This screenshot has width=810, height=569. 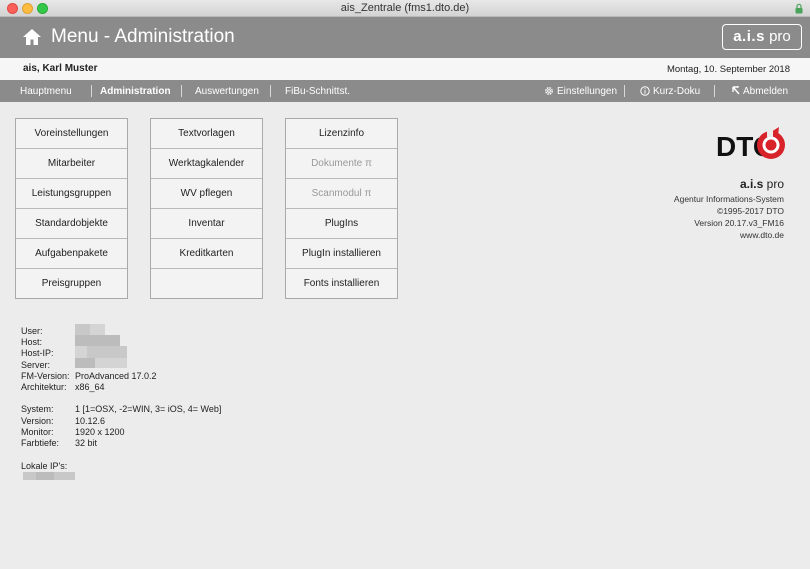 What do you see at coordinates (143, 36) in the screenshot?
I see `page-title: Menu - Administration` at bounding box center [143, 36].